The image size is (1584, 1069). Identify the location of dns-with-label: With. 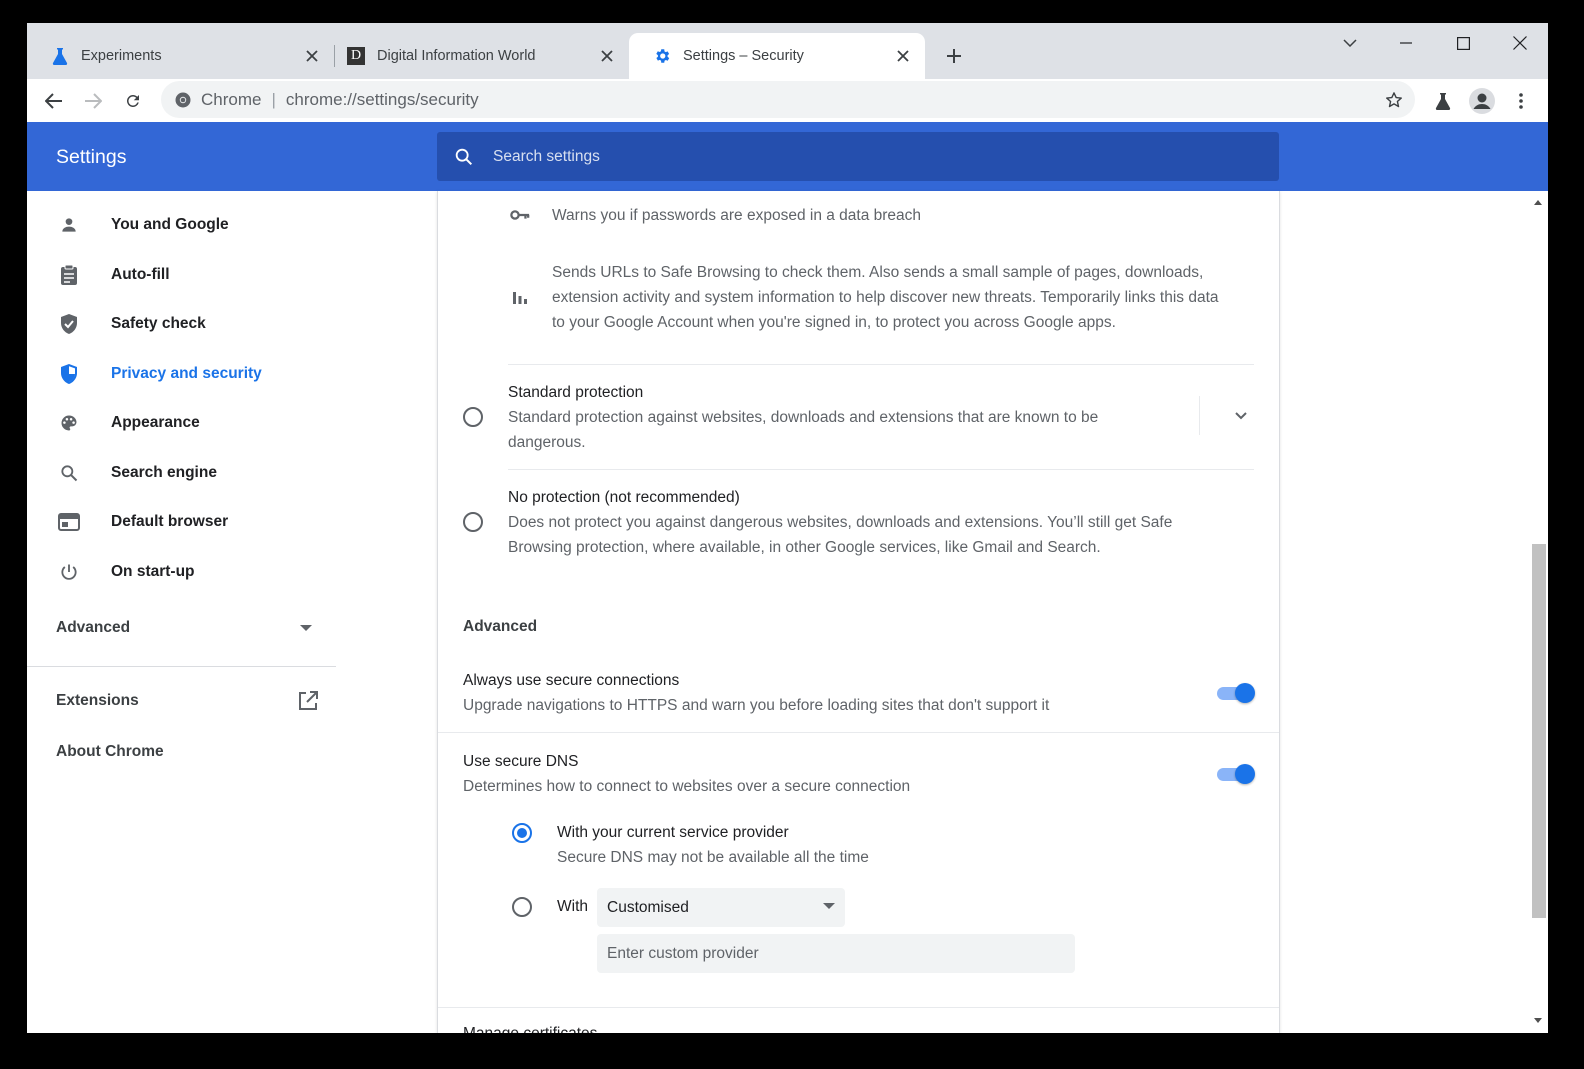
(572, 906).